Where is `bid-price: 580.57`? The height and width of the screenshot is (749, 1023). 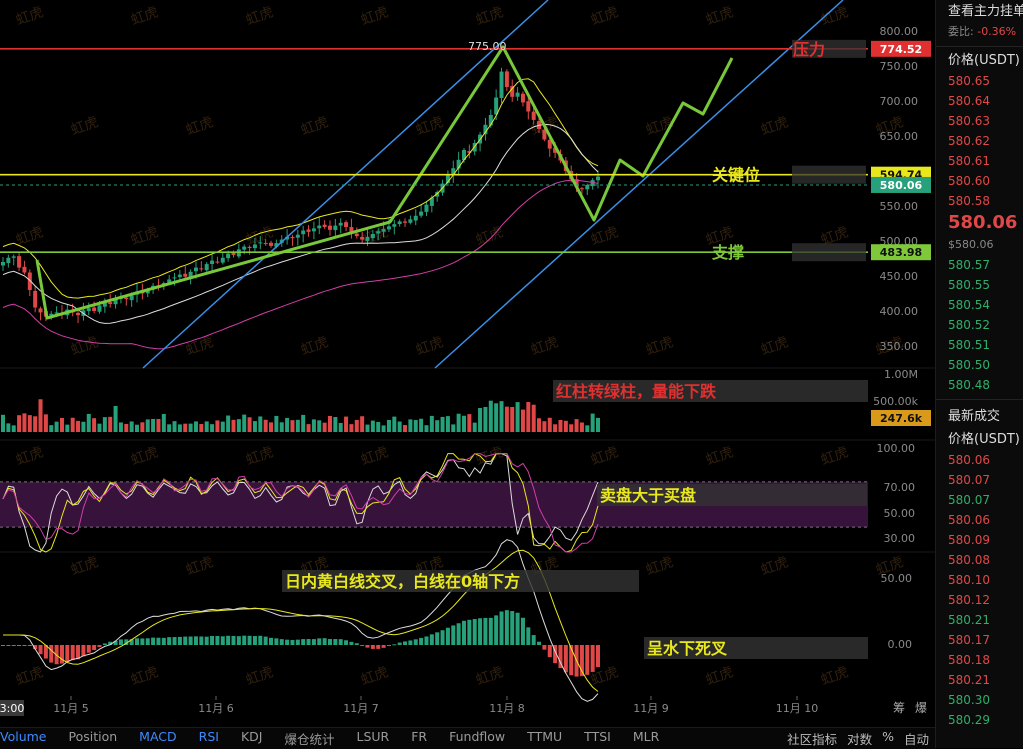
bid-price: 580.57 is located at coordinates (979, 265).